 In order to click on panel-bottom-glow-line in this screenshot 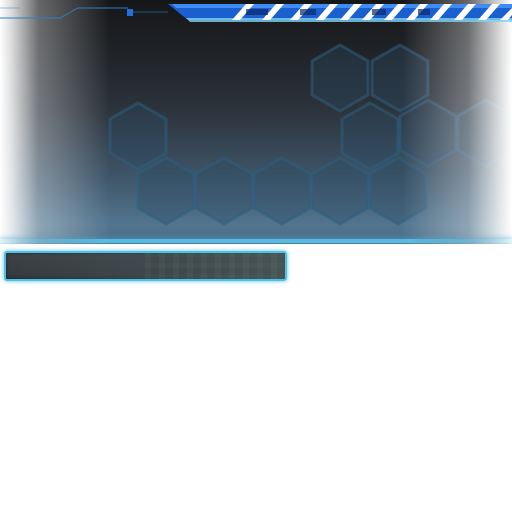, I will do `click(256, 241)`.